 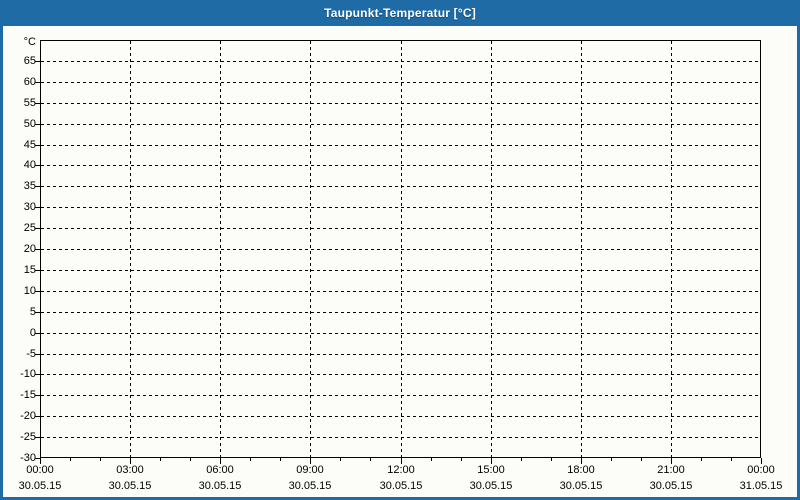 What do you see at coordinates (29, 291) in the screenshot?
I see `y-tick-label: 10` at bounding box center [29, 291].